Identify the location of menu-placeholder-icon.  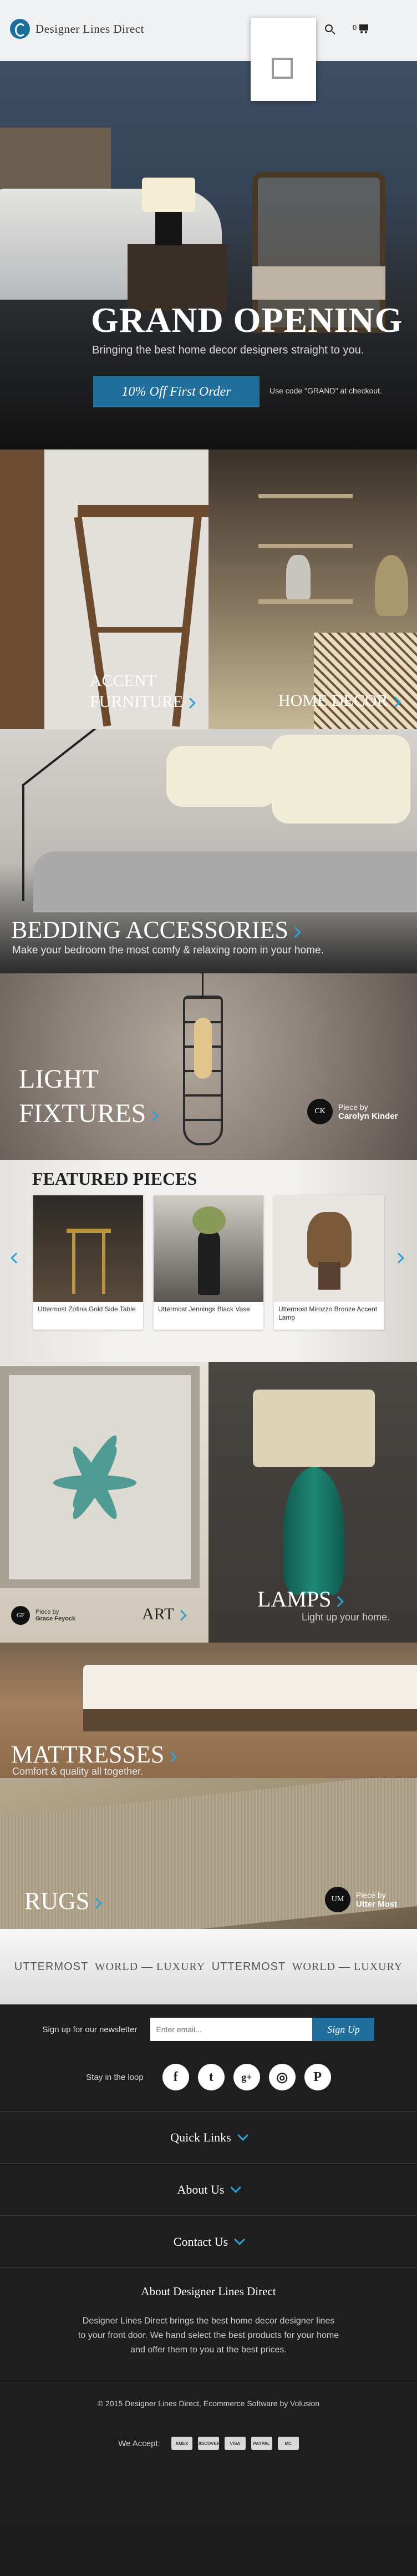
(282, 68).